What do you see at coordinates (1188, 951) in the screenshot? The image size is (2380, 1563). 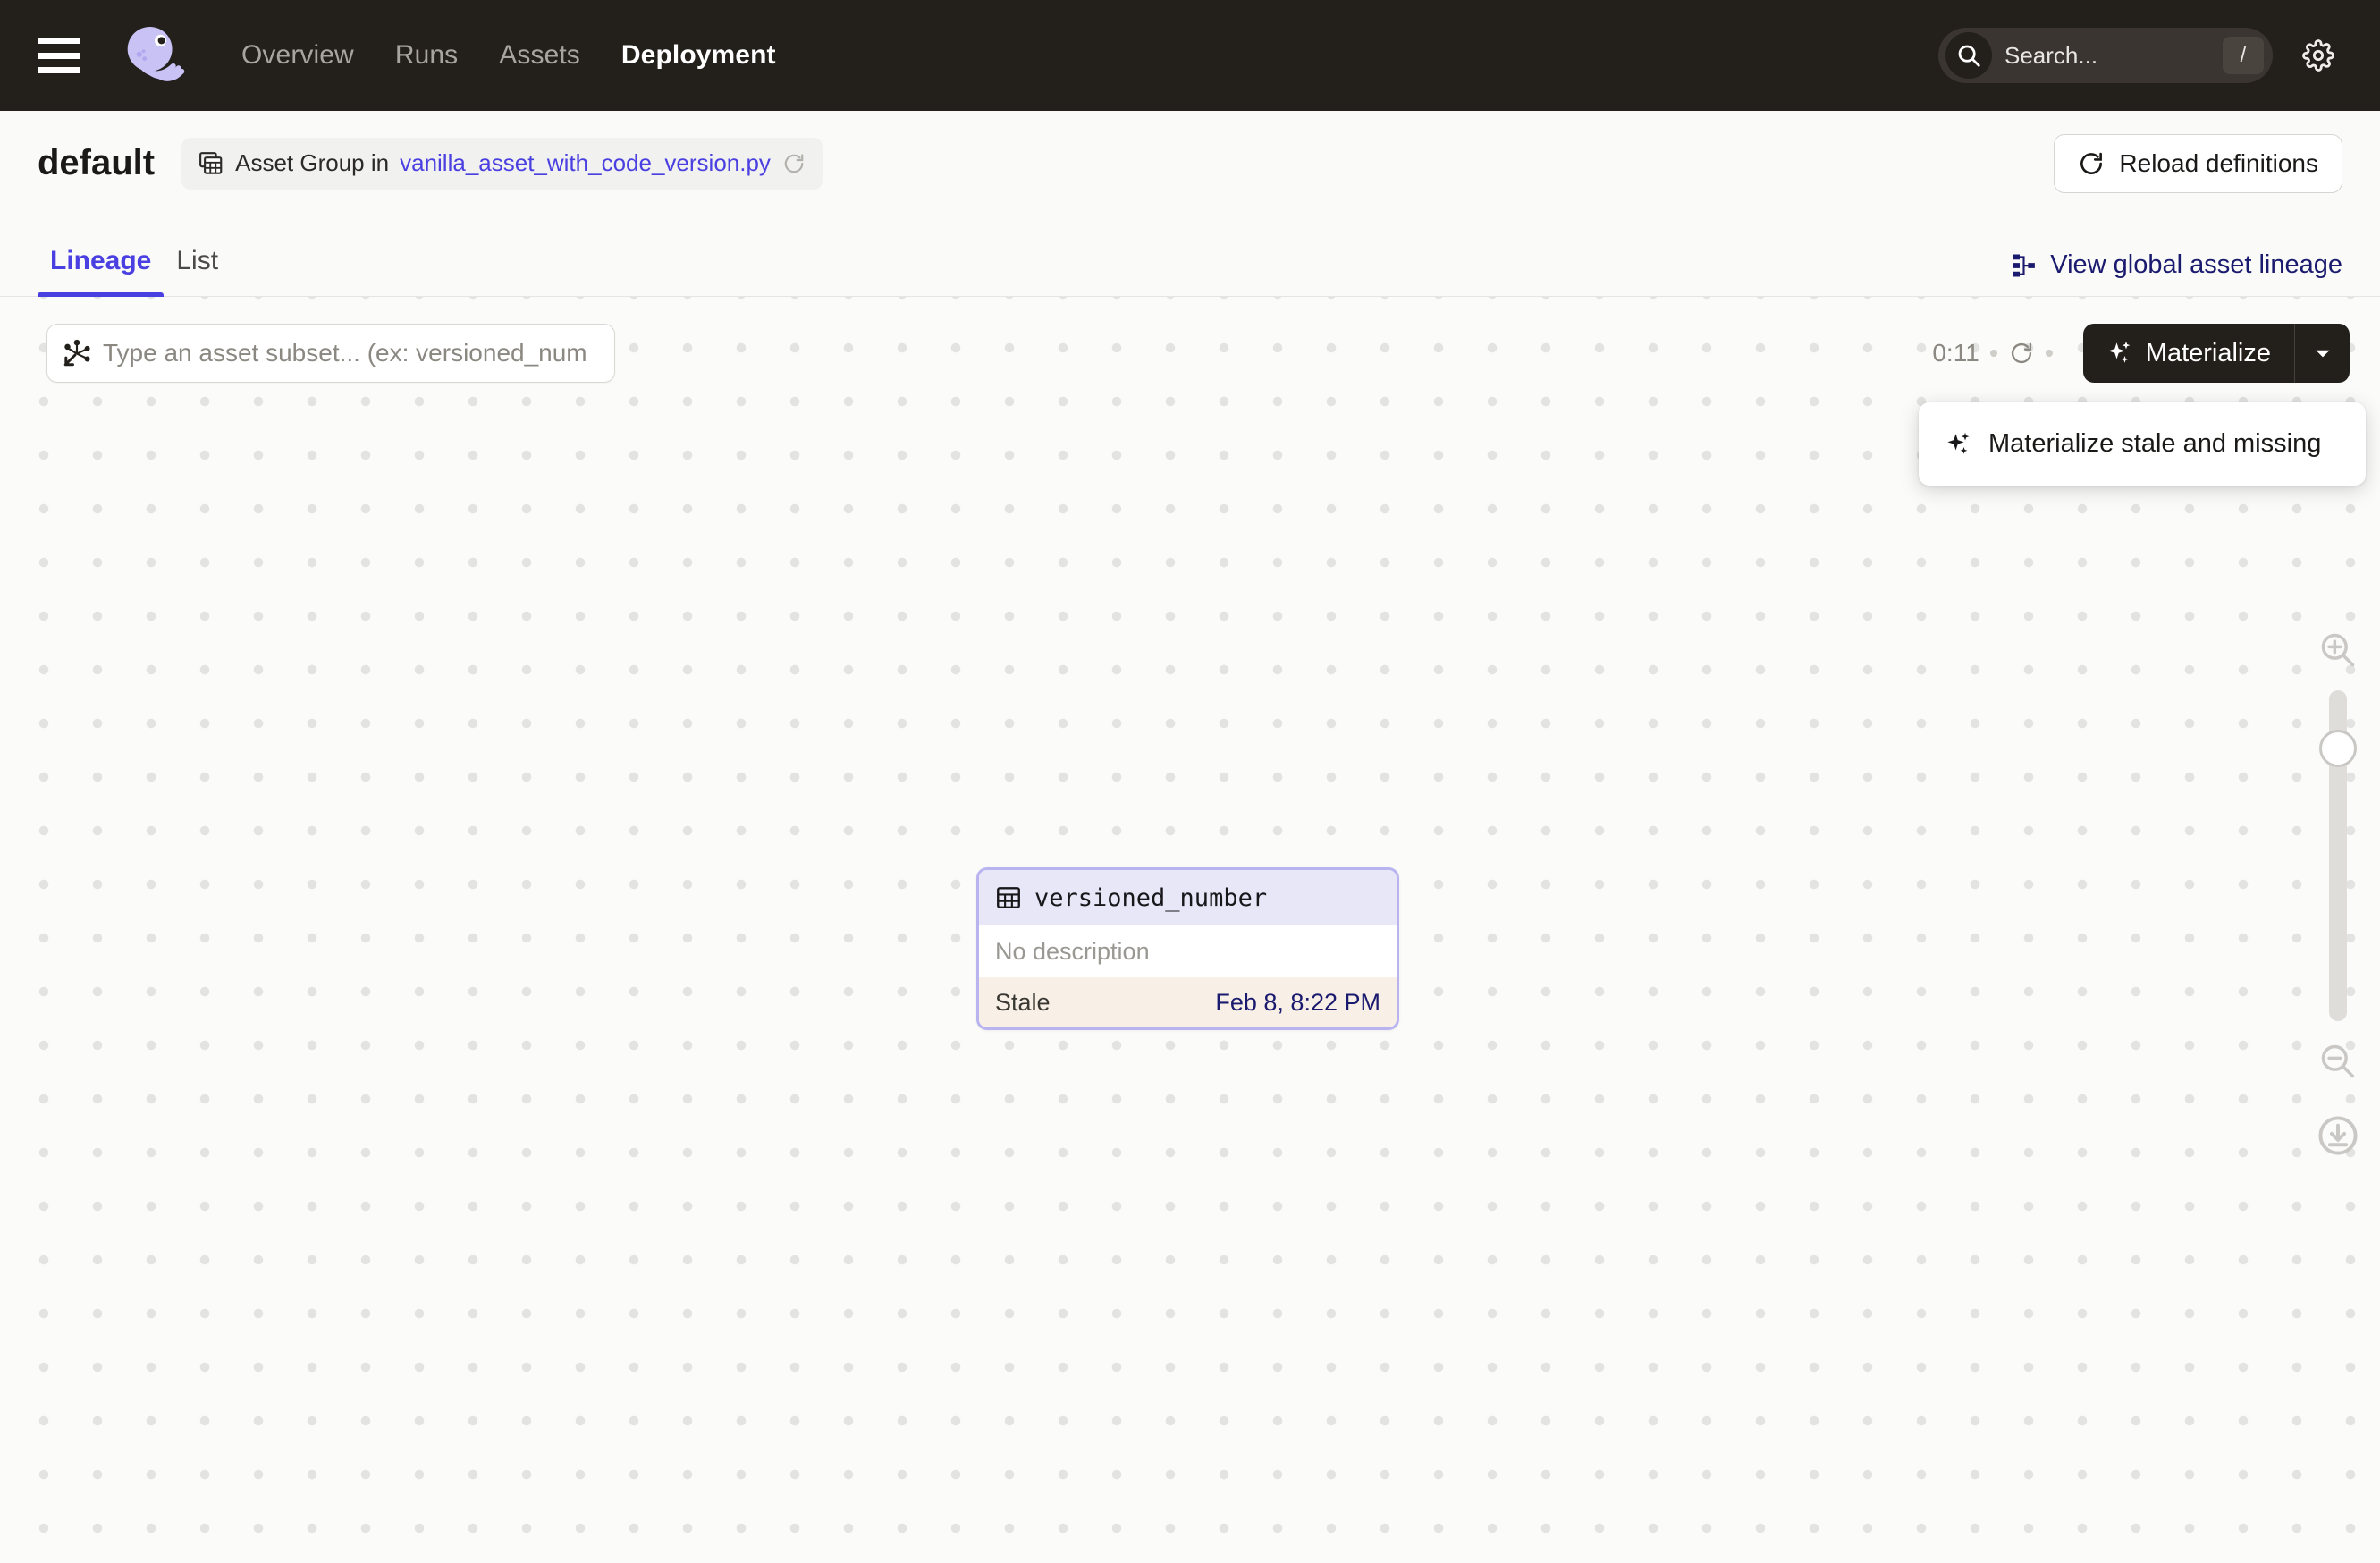 I see `asset-node-description: No description` at bounding box center [1188, 951].